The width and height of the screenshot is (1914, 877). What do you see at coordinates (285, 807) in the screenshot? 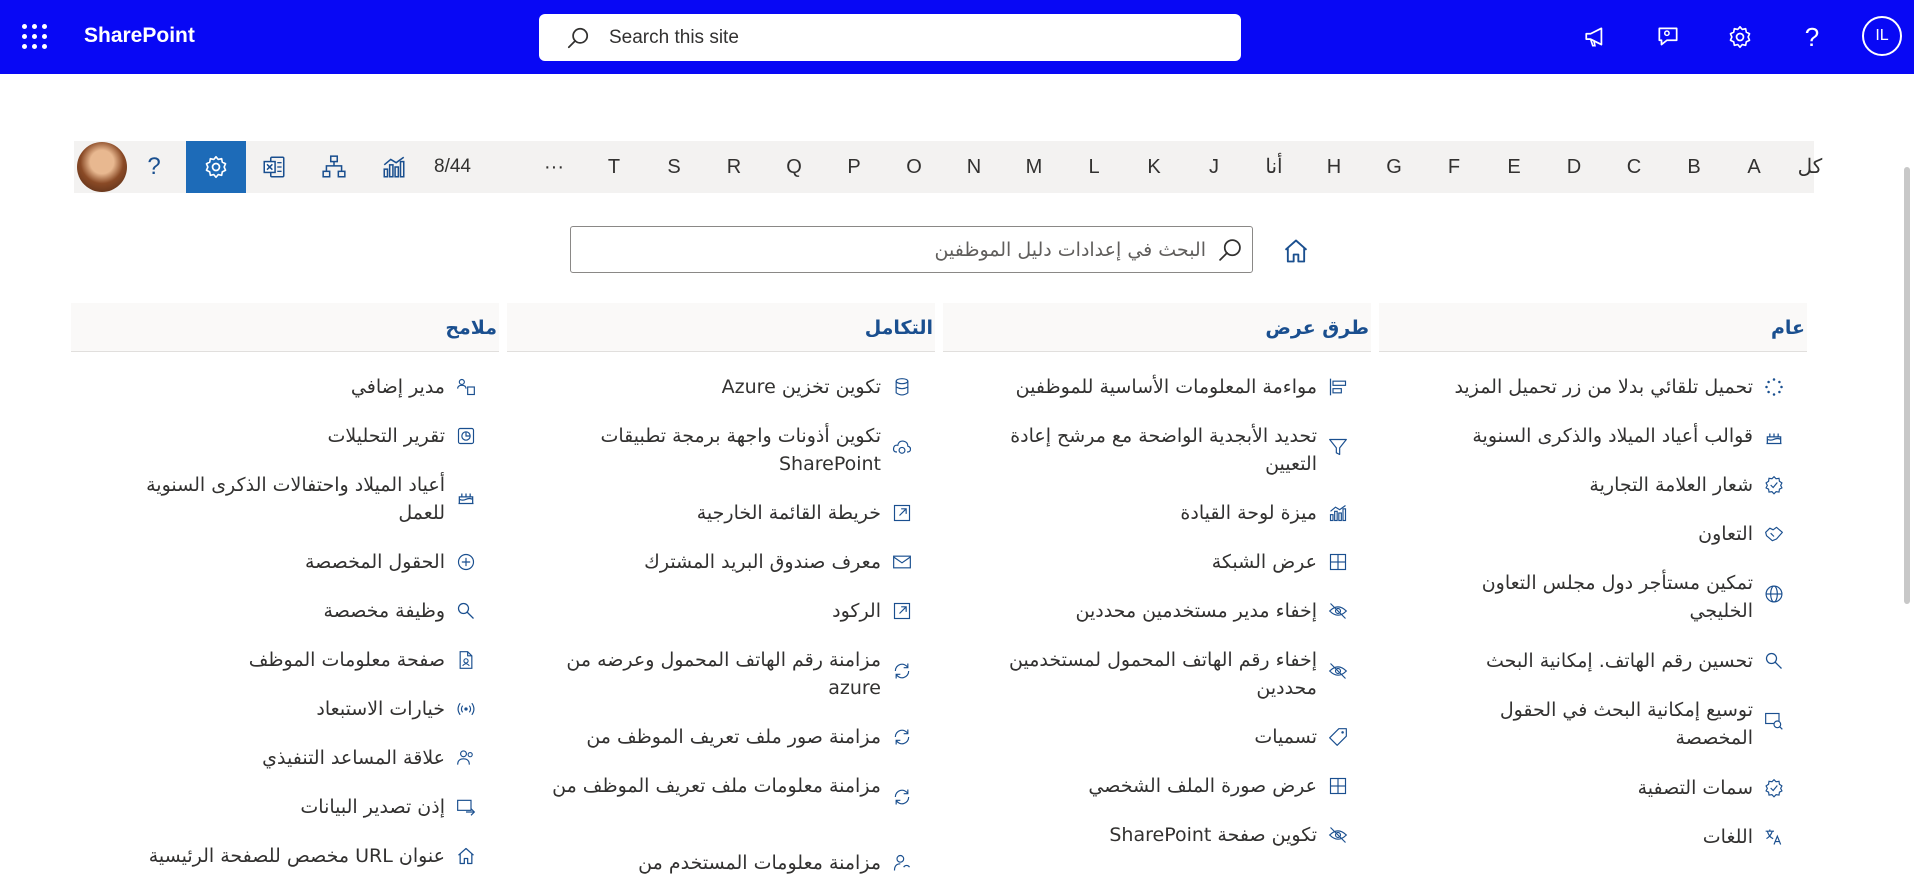
I see `setting-item: إذن تصدير البيانات` at bounding box center [285, 807].